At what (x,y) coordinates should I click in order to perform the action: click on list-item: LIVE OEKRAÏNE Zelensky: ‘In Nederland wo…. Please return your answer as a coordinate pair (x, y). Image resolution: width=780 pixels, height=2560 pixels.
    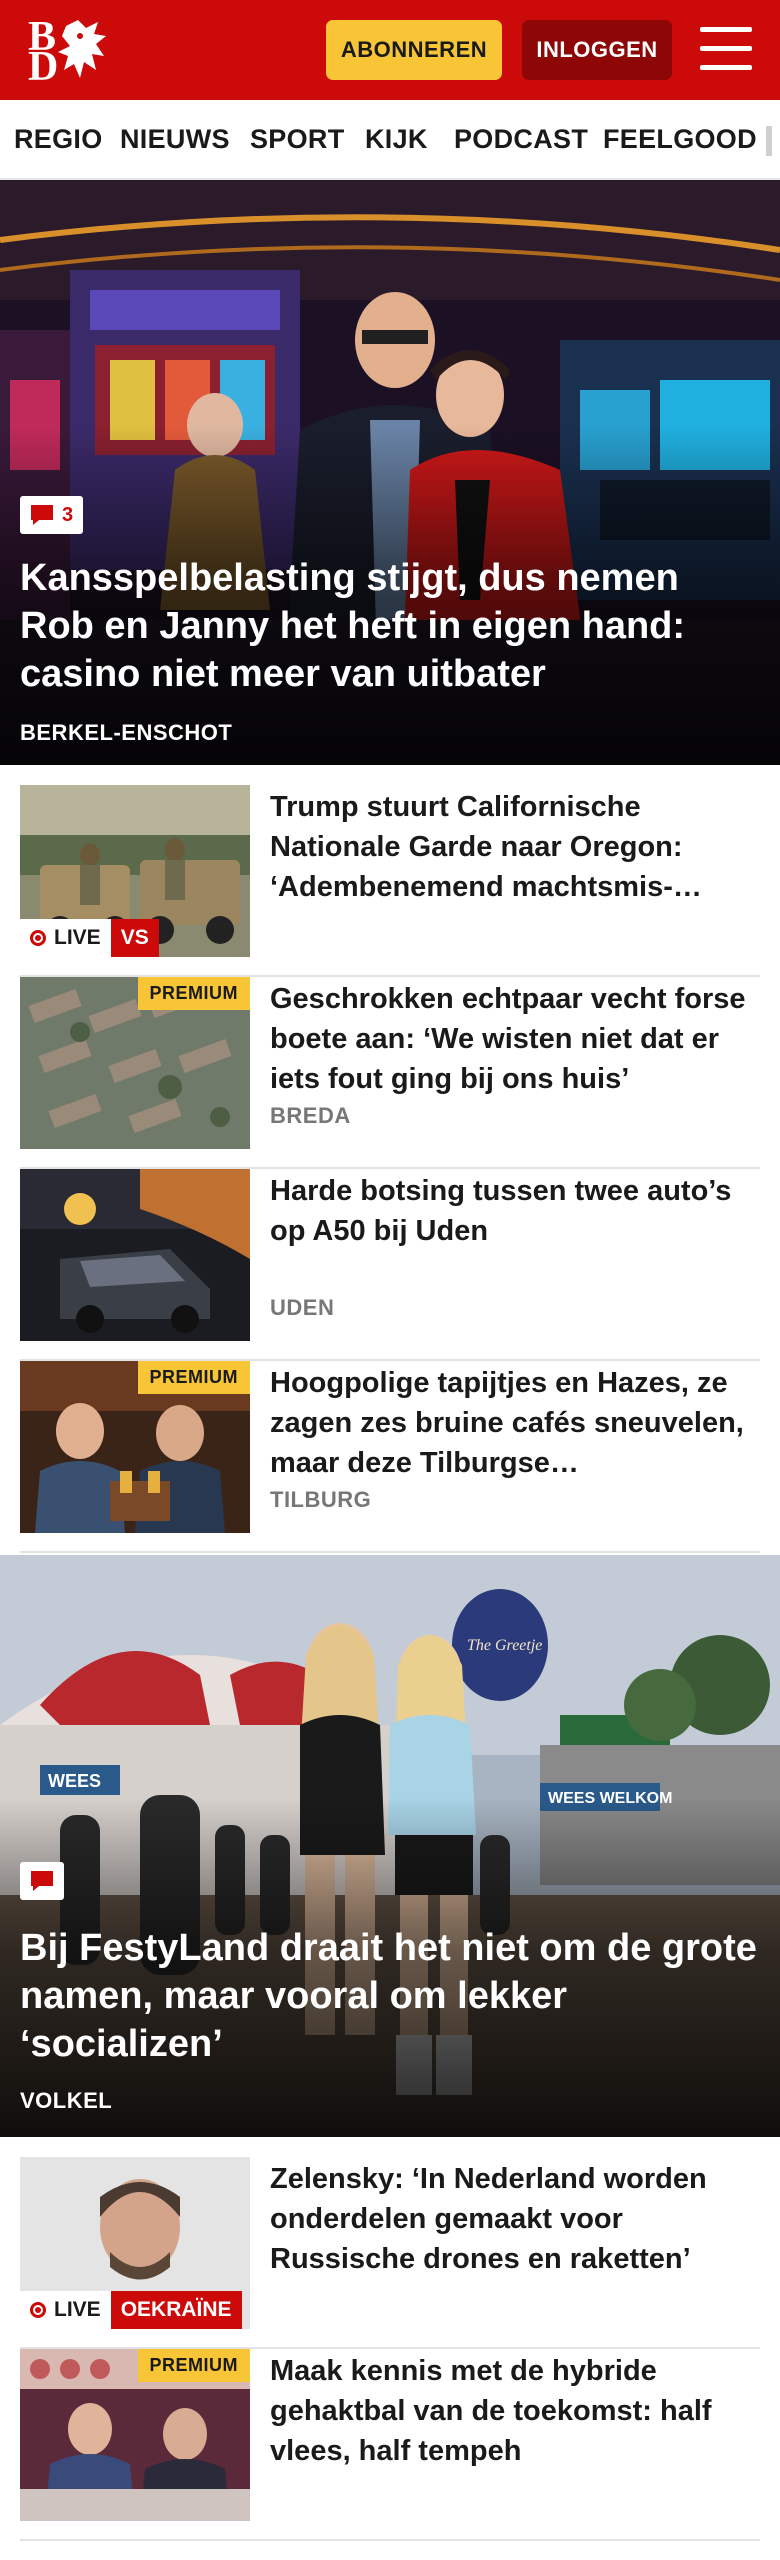
    Looking at the image, I should click on (390, 2253).